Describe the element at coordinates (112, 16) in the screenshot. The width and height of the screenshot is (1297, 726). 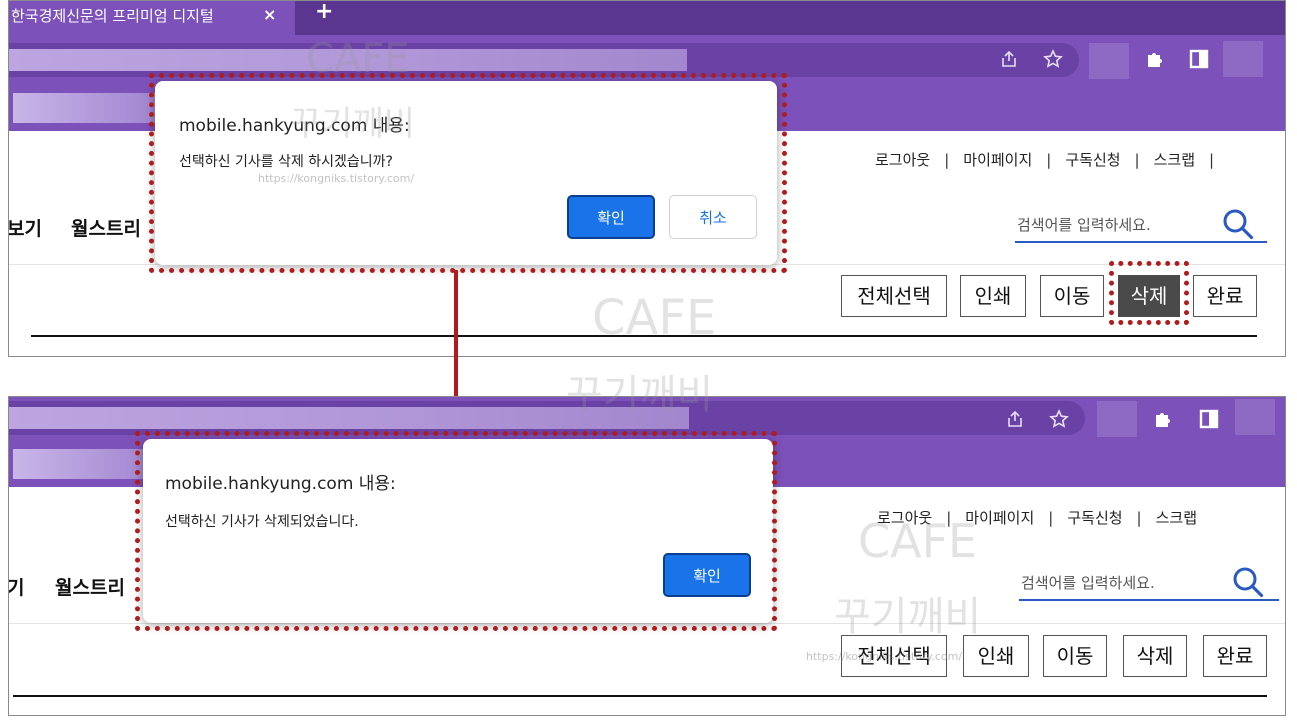
I see `tab-title: 한국경제신문의 프리미엄 디지털` at that location.